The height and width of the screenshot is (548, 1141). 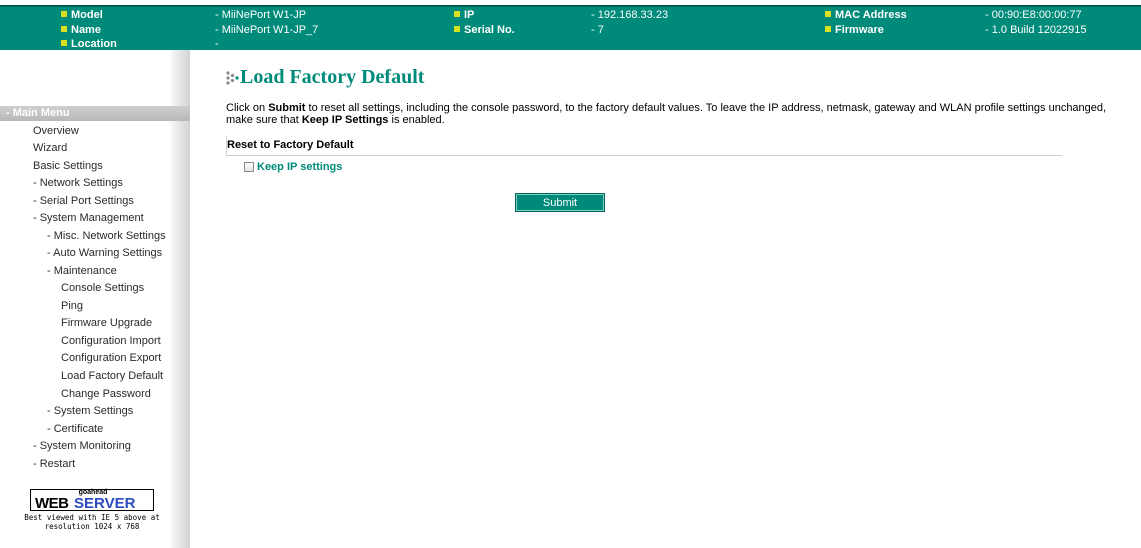 I want to click on ip-label: IP, so click(x=464, y=15).